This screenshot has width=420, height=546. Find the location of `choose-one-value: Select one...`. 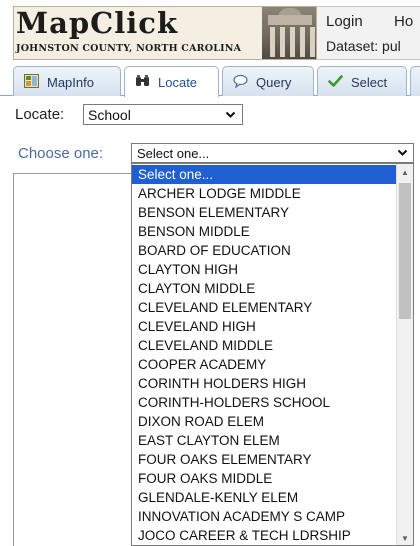

choose-one-value: Select one... is located at coordinates (173, 153).